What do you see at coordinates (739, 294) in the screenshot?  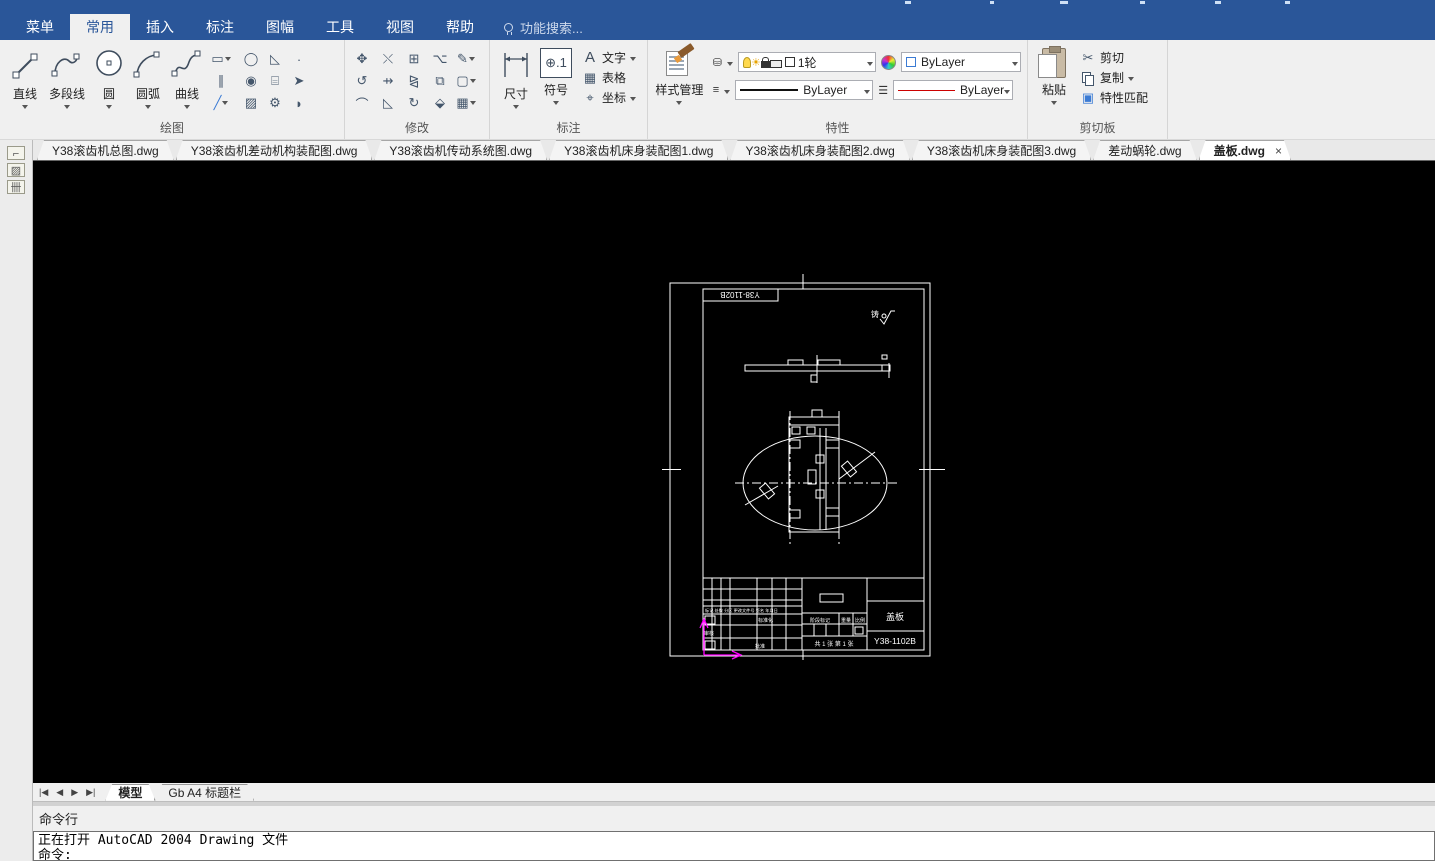 I see `drawing-number-top: Y38-1102B` at bounding box center [739, 294].